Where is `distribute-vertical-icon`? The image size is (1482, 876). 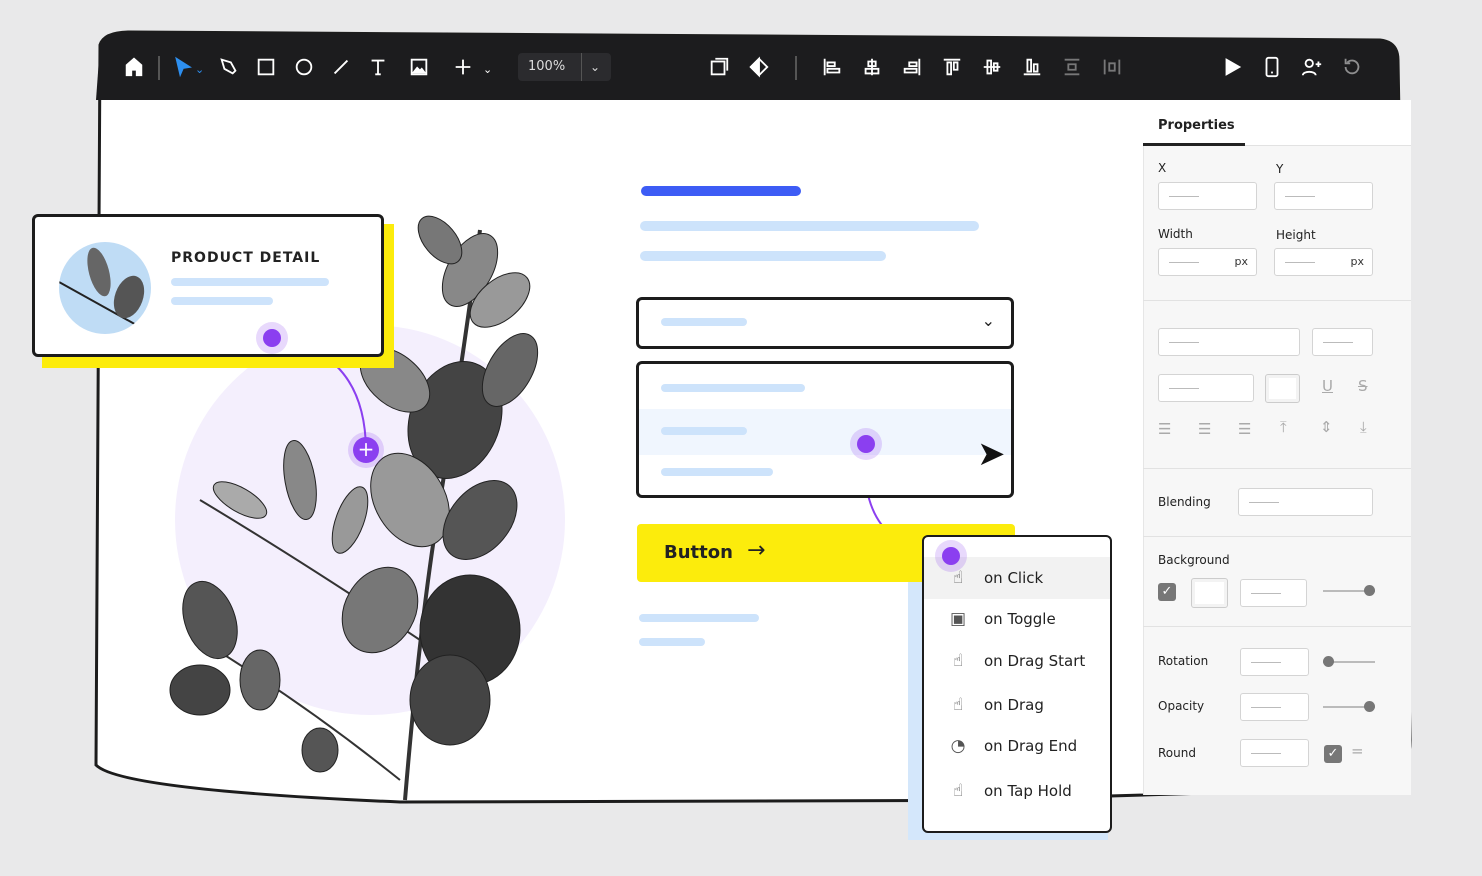 distribute-vertical-icon is located at coordinates (1072, 67).